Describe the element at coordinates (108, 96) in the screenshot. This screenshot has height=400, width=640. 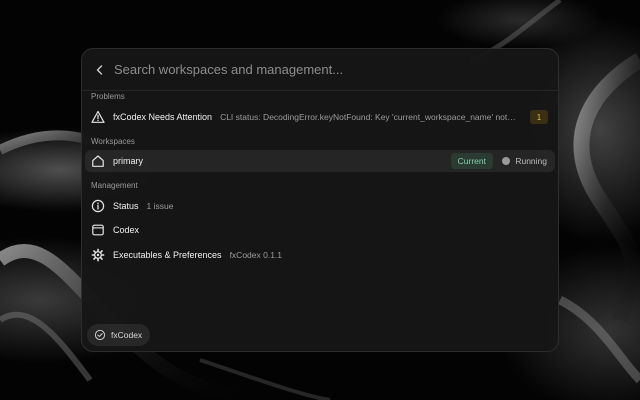
I see `section-label-problems: Problems` at that location.